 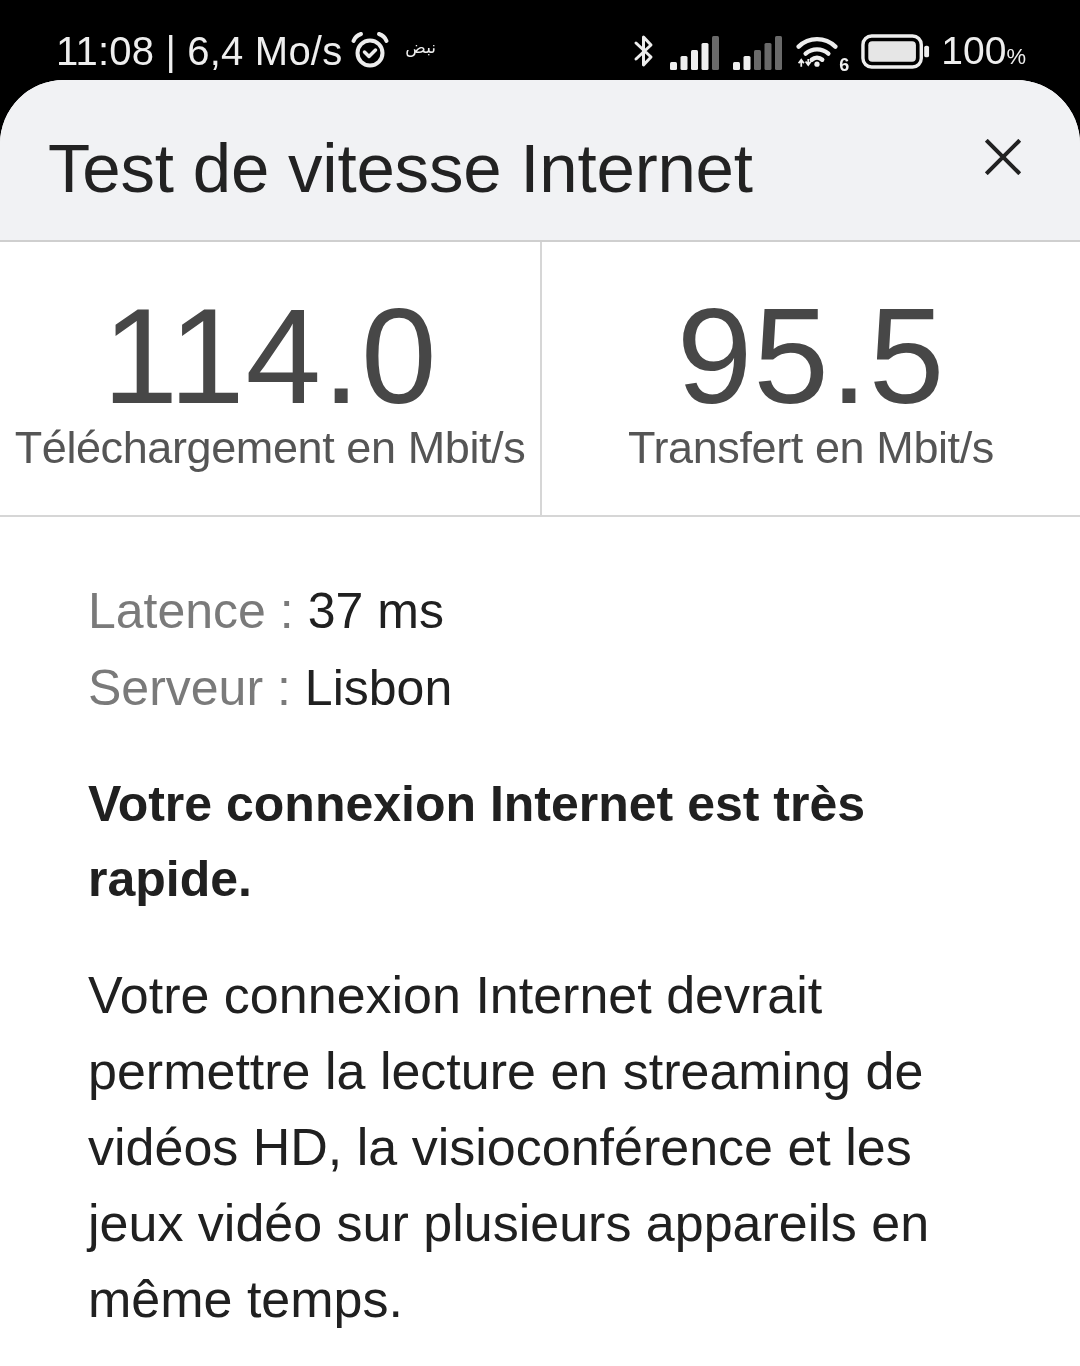 I want to click on speed-value: 95.5, so click(x=811, y=356).